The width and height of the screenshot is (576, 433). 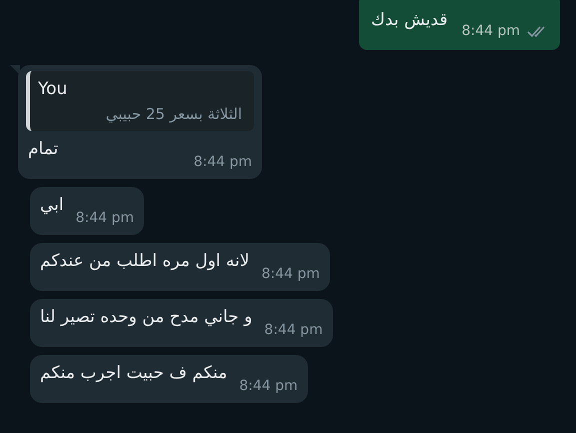 What do you see at coordinates (134, 373) in the screenshot?
I see `message-text: منكم ف حبيت اجرب منكم` at bounding box center [134, 373].